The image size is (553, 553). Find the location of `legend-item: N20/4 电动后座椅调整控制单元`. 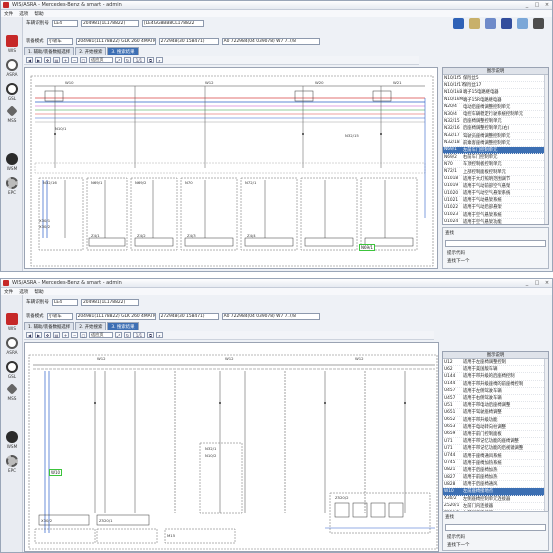

legend-item: N20/4 电动后座椅调整控制单元 is located at coordinates (495, 107).